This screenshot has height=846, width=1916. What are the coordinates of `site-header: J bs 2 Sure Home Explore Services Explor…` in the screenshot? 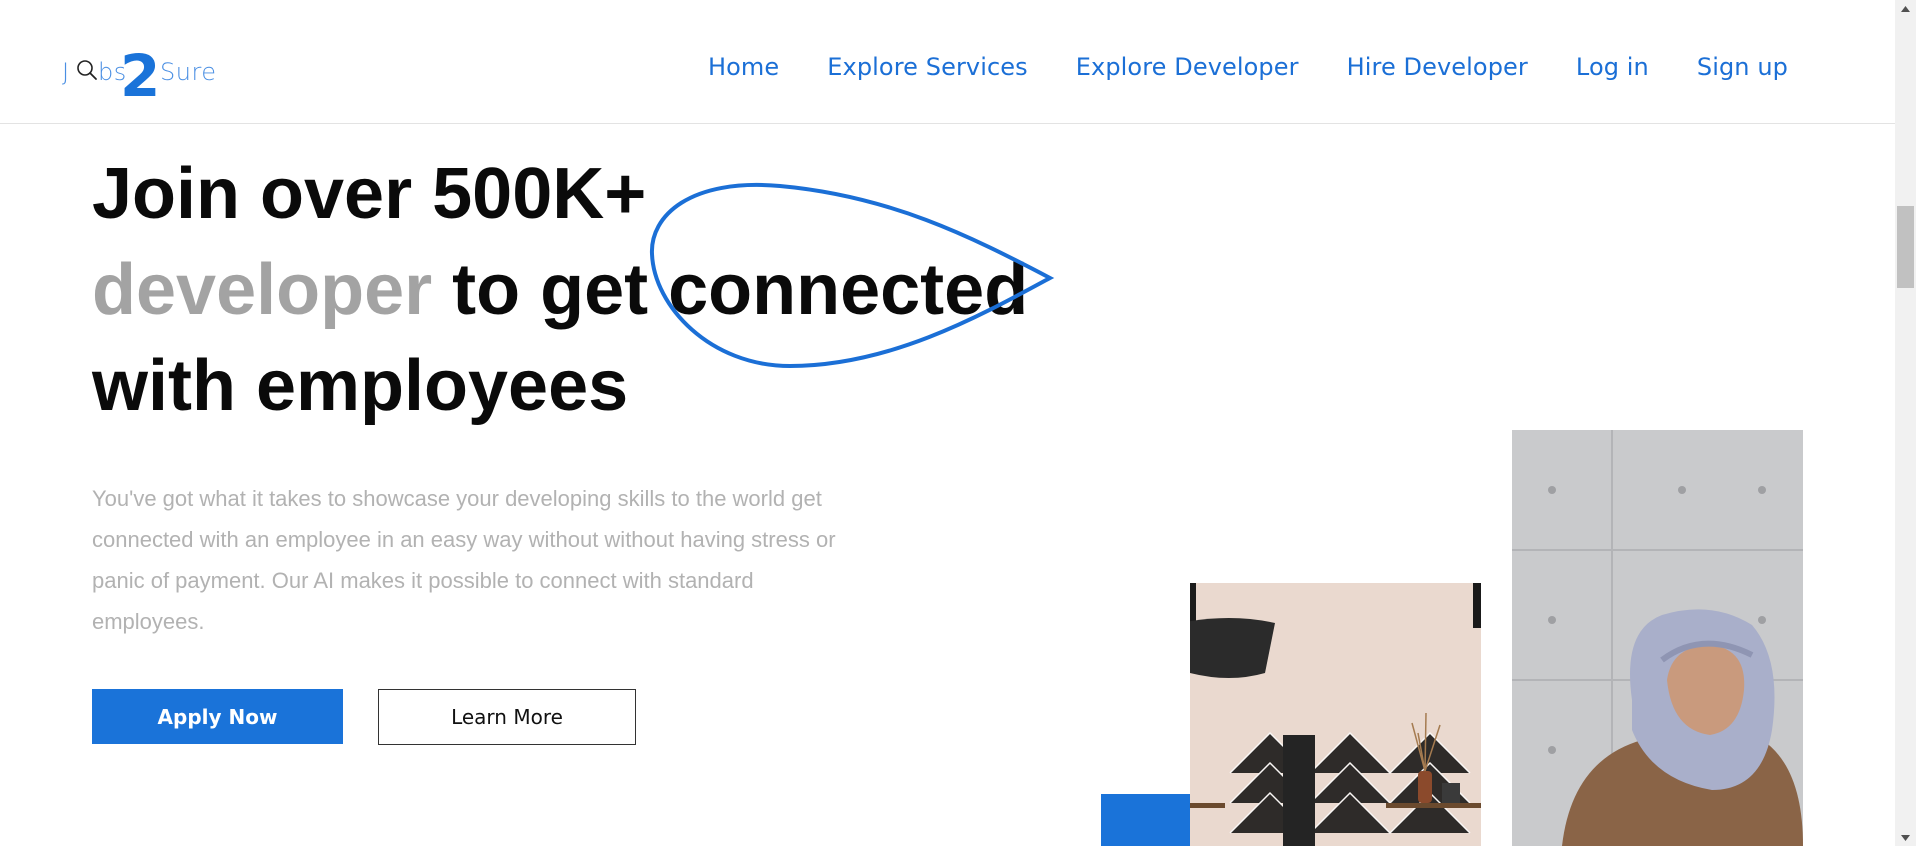 It's located at (947, 62).